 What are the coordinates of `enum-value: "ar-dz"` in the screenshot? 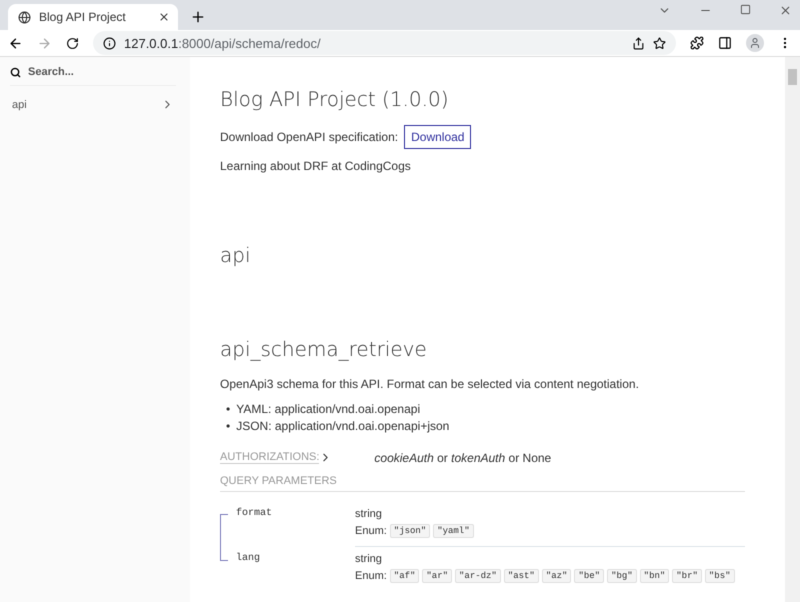 It's located at (478, 575).